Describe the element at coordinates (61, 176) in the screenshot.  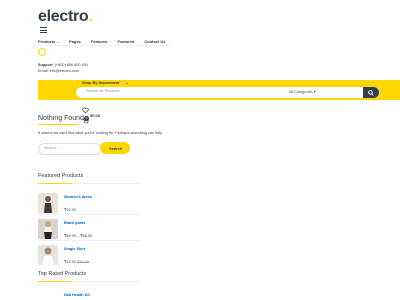
I see `featured-products-title: Featured Products` at that location.